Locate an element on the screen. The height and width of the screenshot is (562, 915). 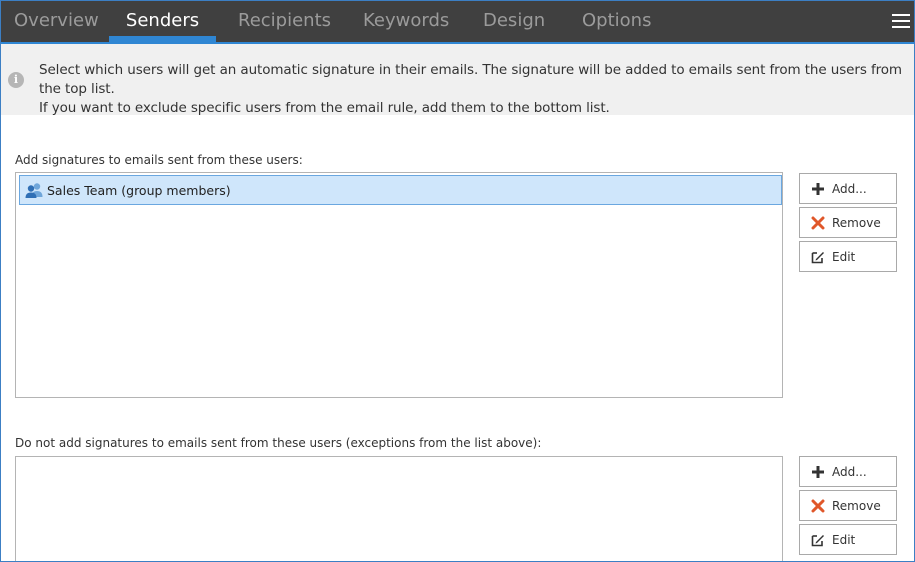
list-item-label: Sales Team (group members) is located at coordinates (139, 190).